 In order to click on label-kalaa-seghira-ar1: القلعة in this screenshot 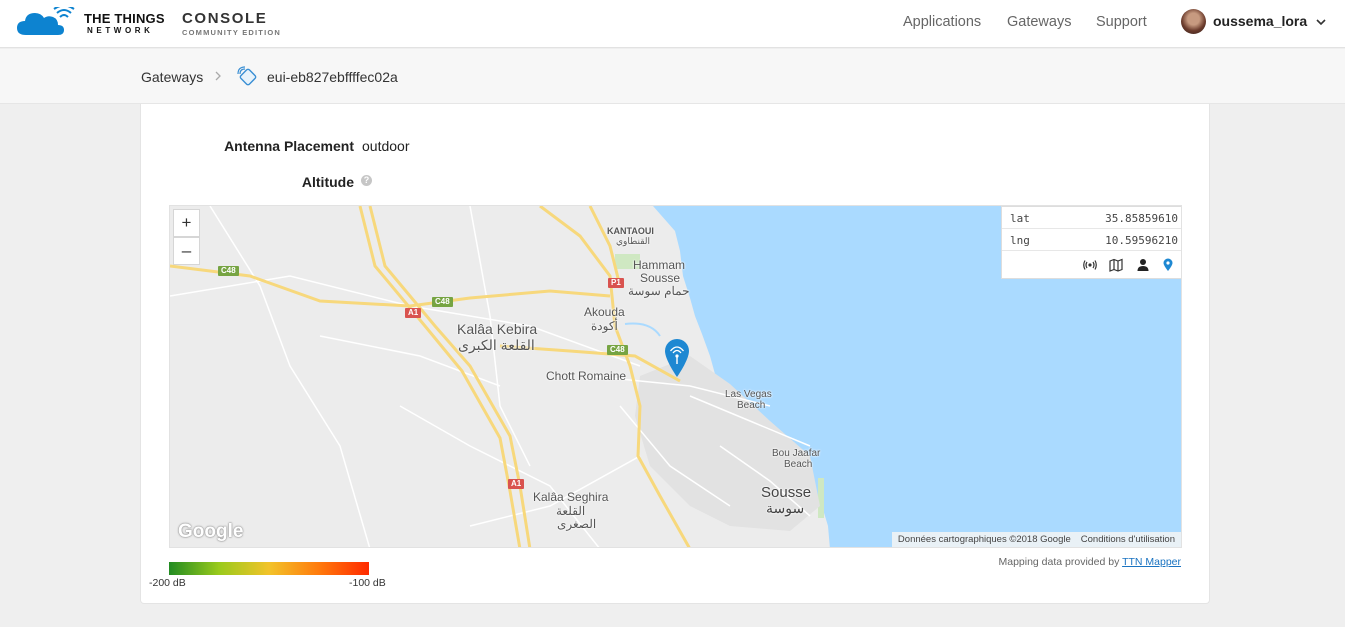, I will do `click(571, 511)`.